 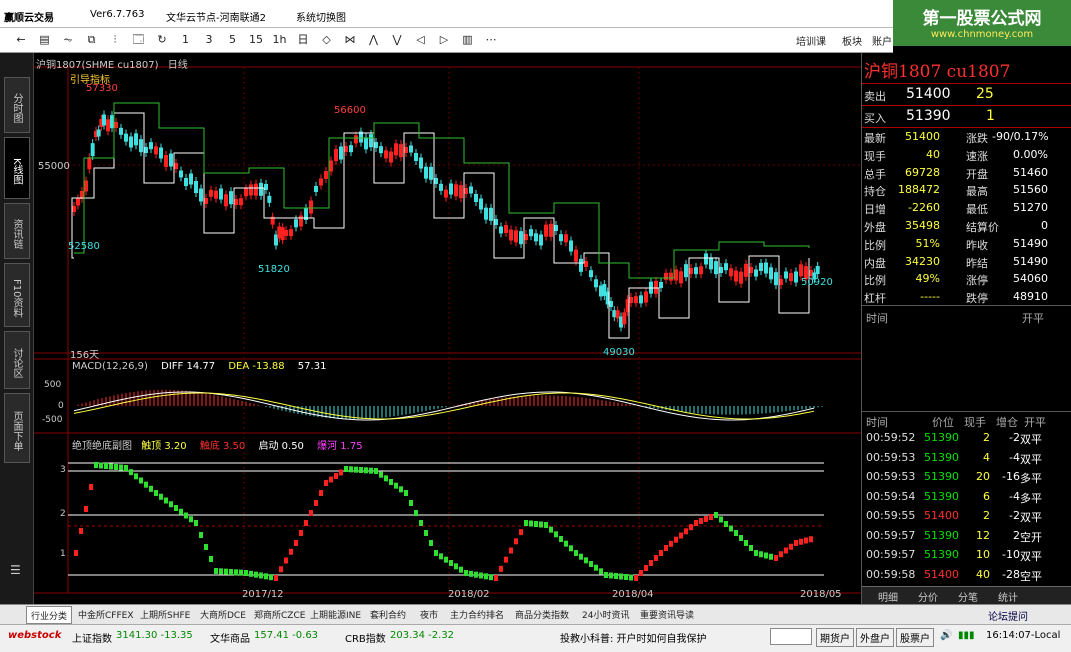 I want to click on status-search-input, so click(x=791, y=636).